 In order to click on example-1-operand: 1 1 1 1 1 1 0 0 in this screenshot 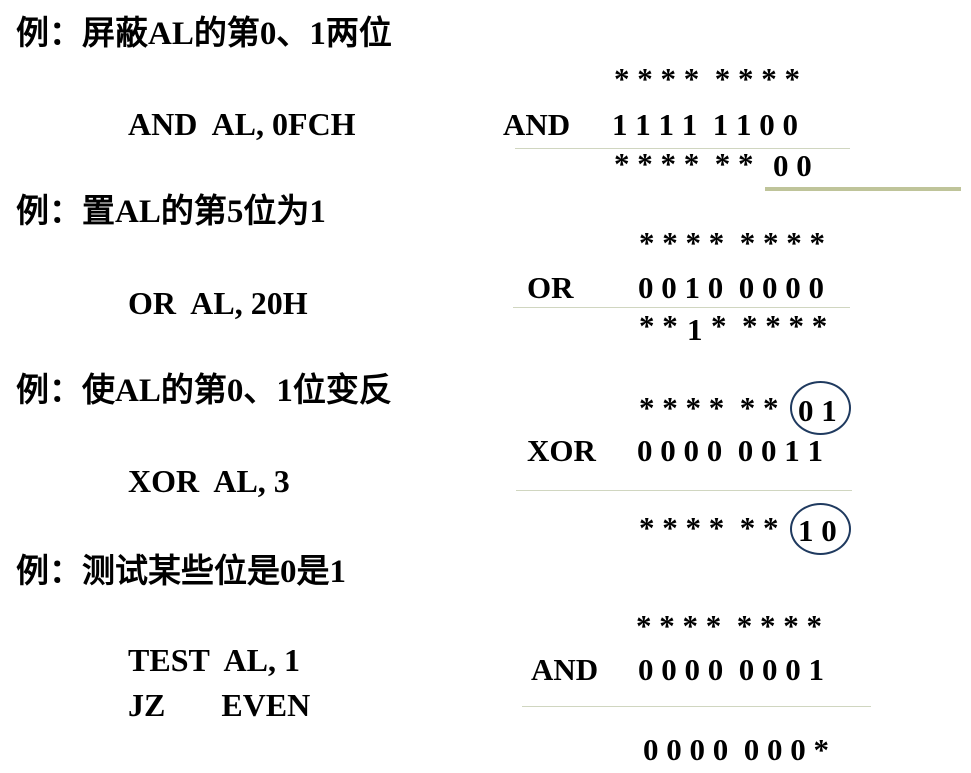, I will do `click(705, 124)`.